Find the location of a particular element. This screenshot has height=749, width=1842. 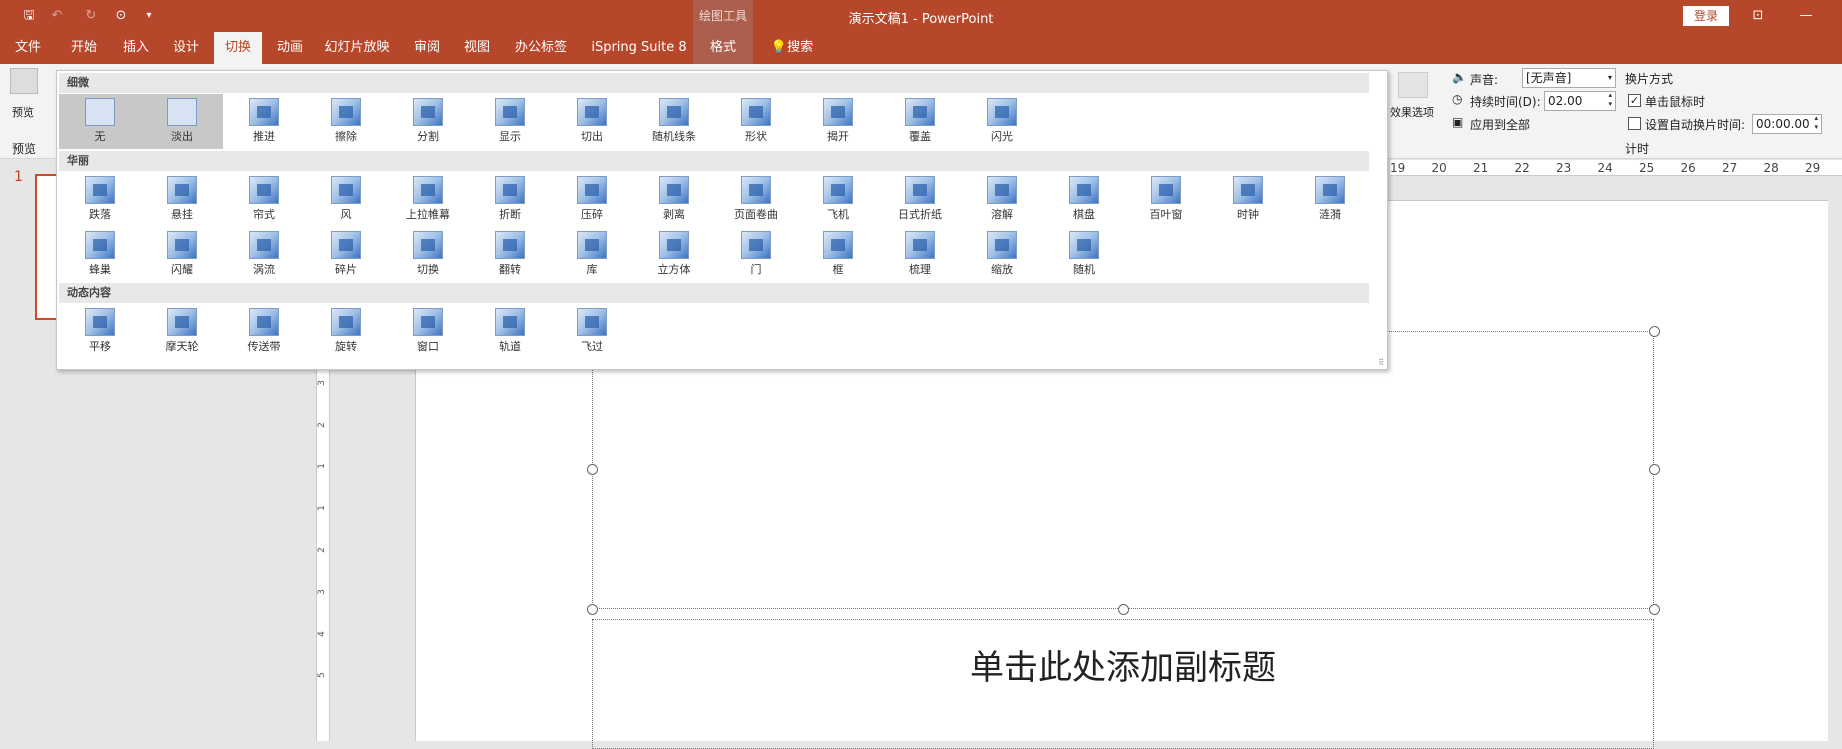

transition-item: 窗口 is located at coordinates (428, 331).